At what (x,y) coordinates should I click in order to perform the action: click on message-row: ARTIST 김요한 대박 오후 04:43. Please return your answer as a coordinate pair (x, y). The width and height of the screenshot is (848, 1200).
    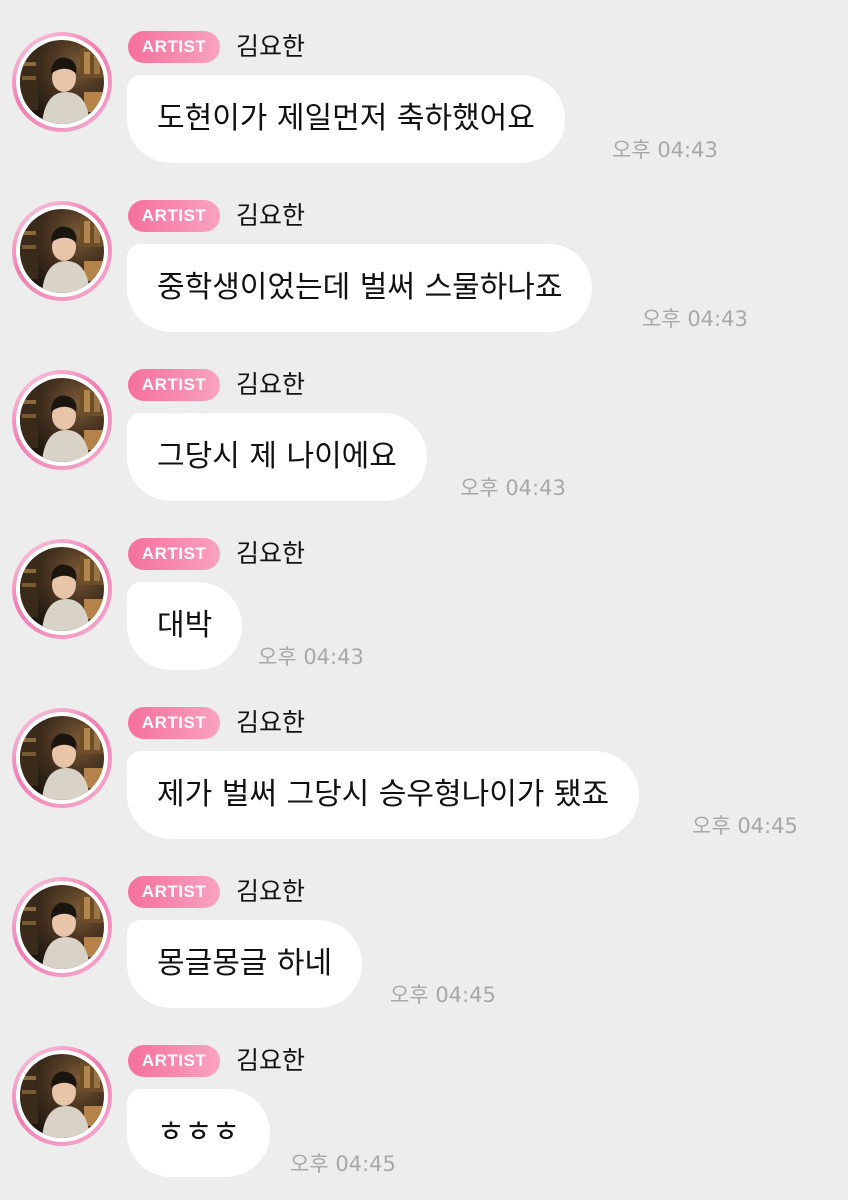
    Looking at the image, I should click on (424, 591).